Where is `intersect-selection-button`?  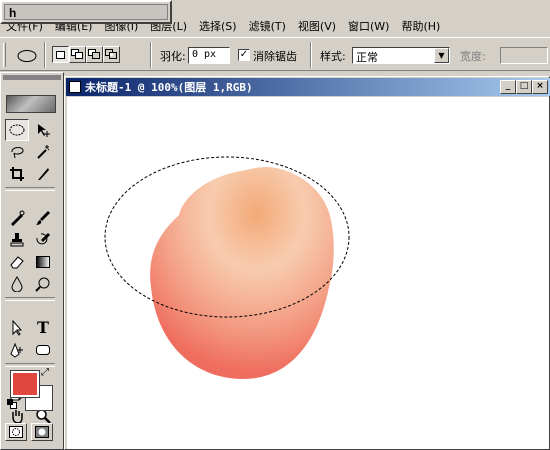
intersect-selection-button is located at coordinates (111, 54).